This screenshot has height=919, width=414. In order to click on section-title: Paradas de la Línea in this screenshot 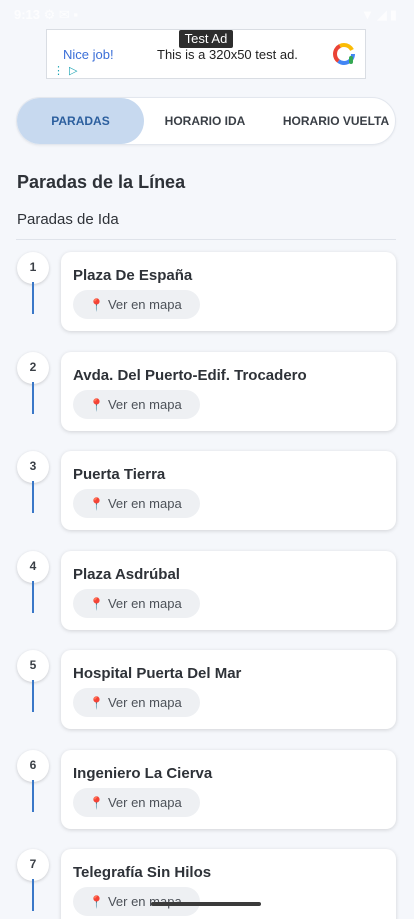, I will do `click(101, 182)`.